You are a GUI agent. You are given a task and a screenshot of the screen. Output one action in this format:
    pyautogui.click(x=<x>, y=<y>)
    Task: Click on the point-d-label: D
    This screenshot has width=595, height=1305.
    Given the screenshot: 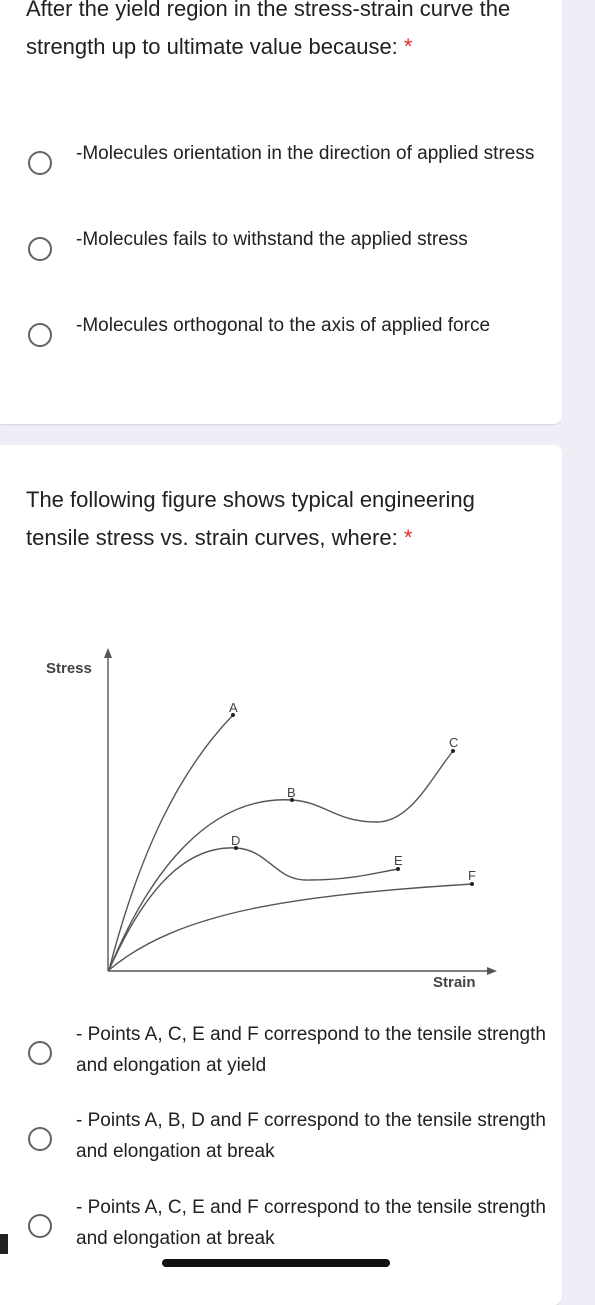 What is the action you would take?
    pyautogui.click(x=235, y=840)
    